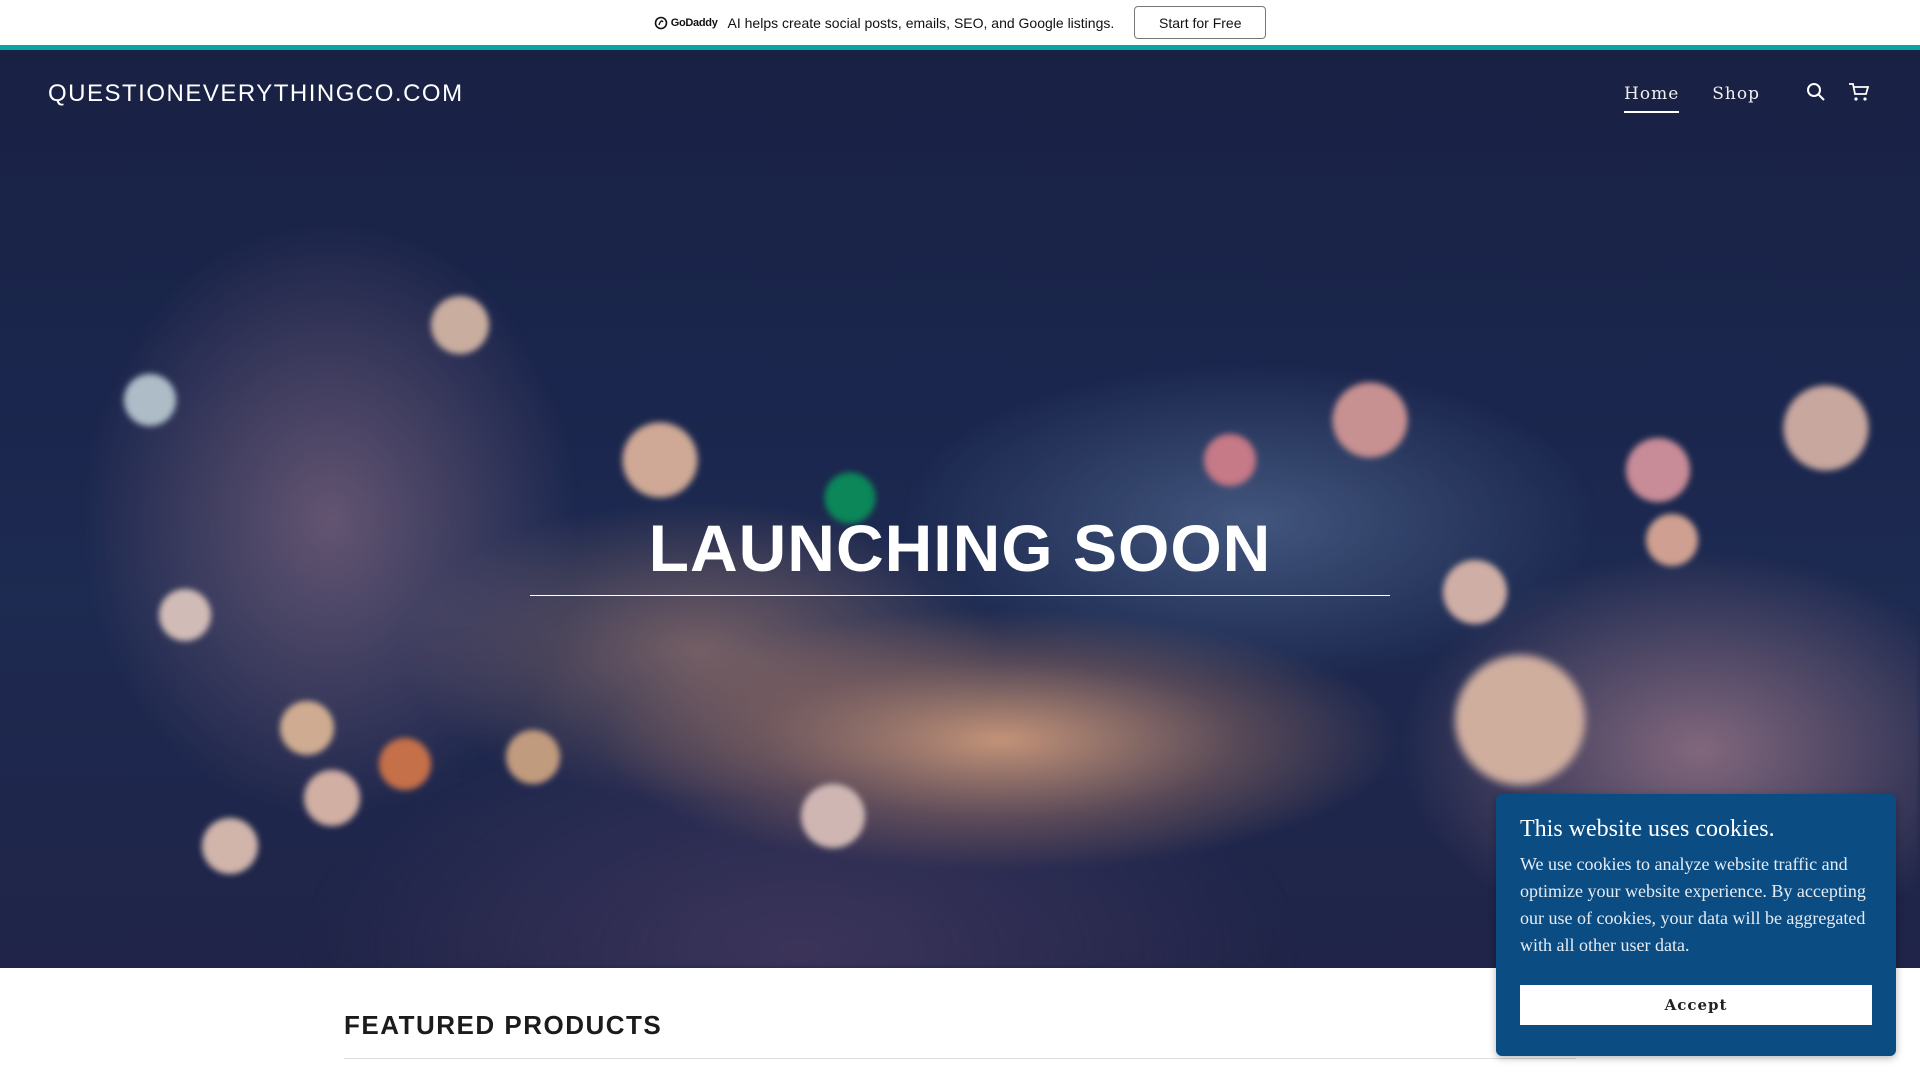 Image resolution: width=1920 pixels, height=1080 pixels. What do you see at coordinates (1692, 98) in the screenshot?
I see `main-nav: Home Shop` at bounding box center [1692, 98].